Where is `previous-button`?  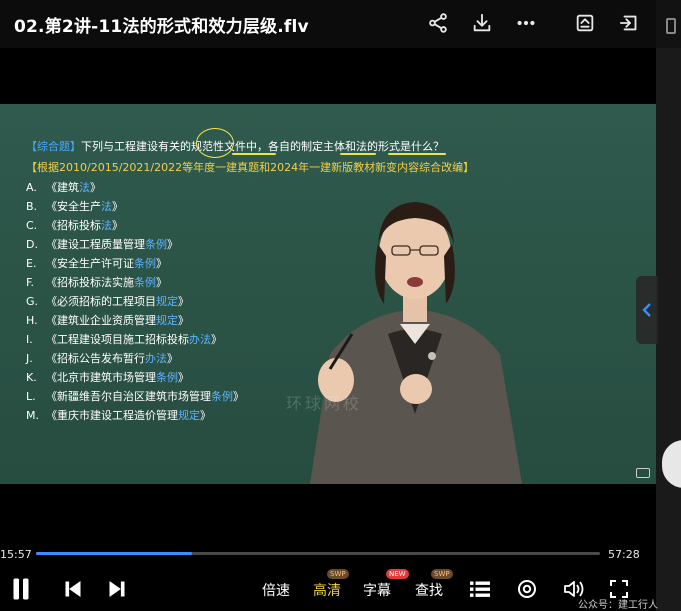 previous-button is located at coordinates (73, 589).